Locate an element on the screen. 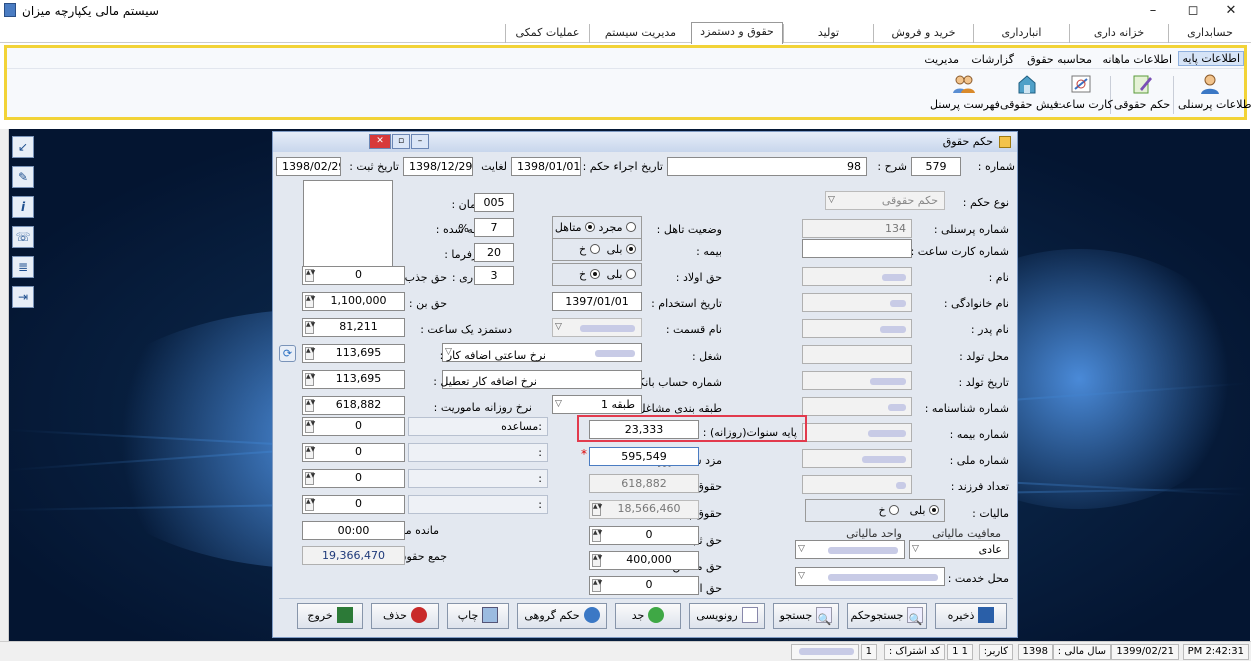 This screenshot has height=661, width=1251. search-order-button: 🔍جستجوحکم is located at coordinates (887, 616).